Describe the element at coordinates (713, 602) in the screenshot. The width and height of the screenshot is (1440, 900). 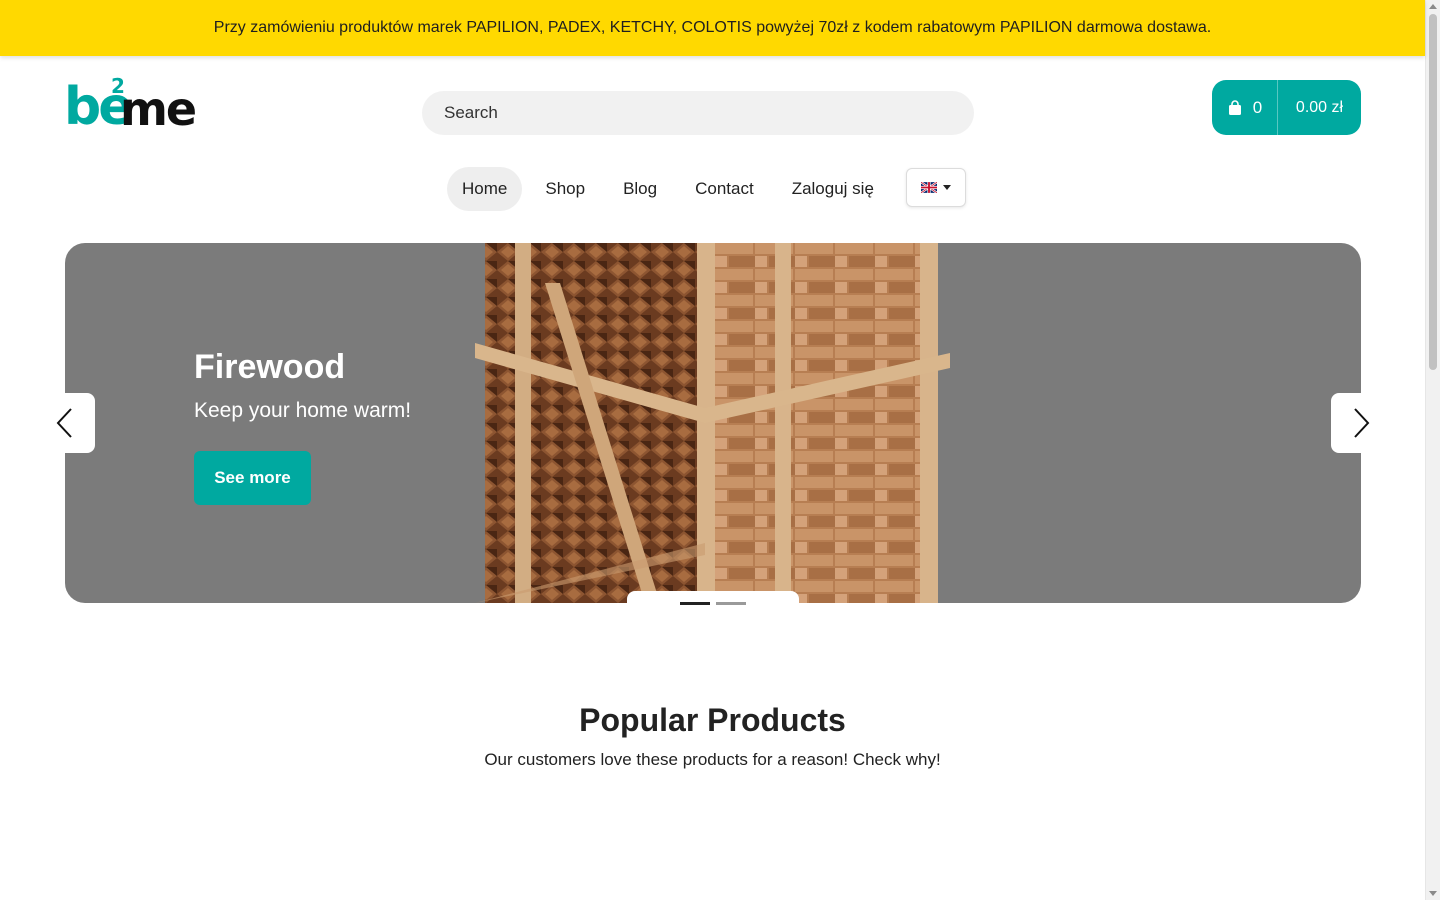
I see `carousel-indicators` at that location.